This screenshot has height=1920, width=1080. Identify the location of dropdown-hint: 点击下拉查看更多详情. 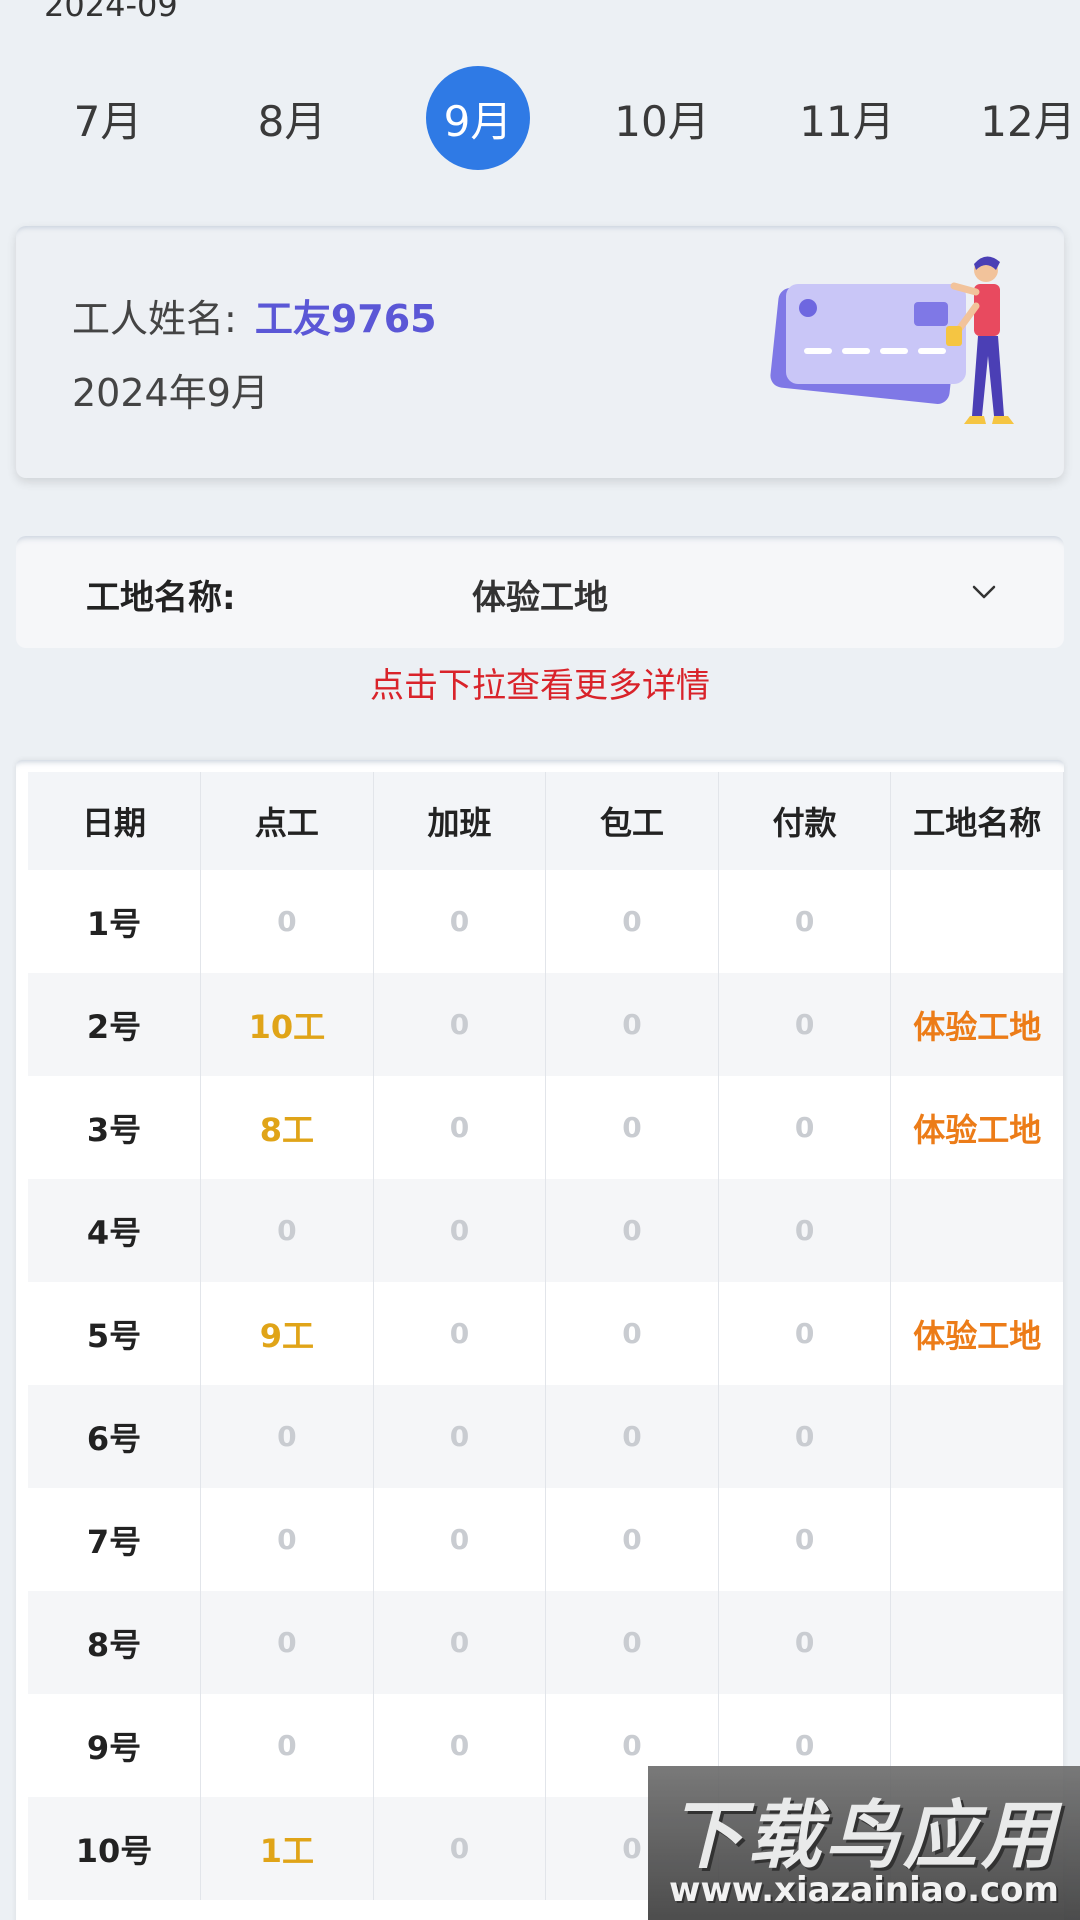
(540, 686).